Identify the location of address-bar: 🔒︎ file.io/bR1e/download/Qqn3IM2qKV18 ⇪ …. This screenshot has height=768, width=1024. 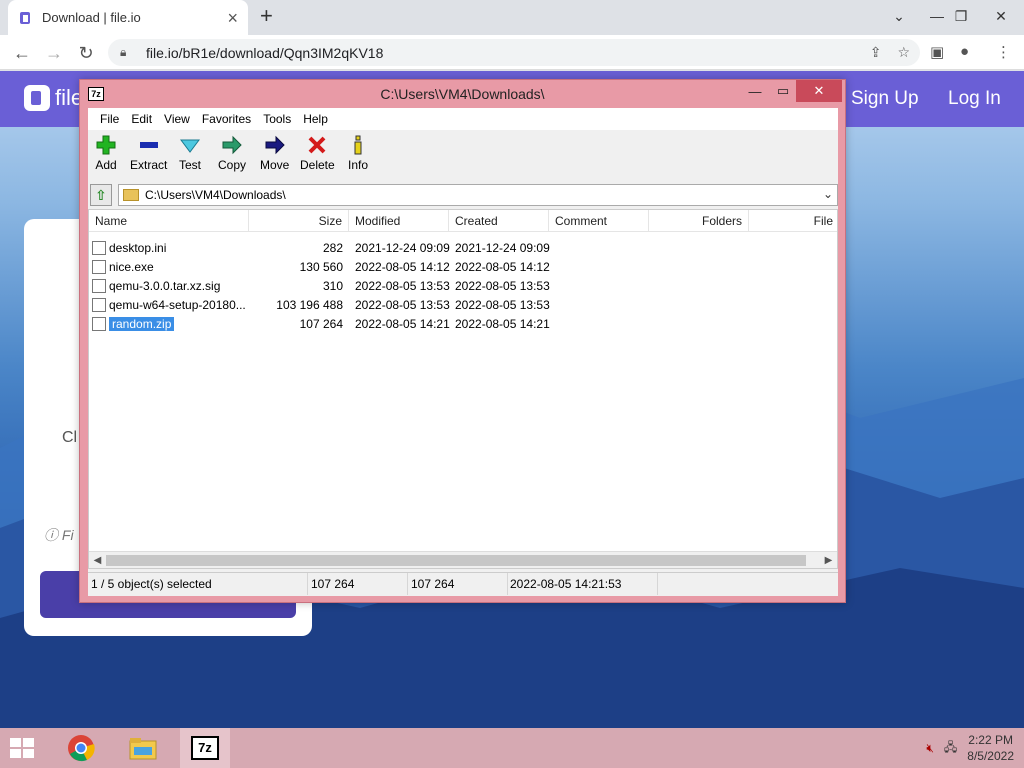
(514, 52).